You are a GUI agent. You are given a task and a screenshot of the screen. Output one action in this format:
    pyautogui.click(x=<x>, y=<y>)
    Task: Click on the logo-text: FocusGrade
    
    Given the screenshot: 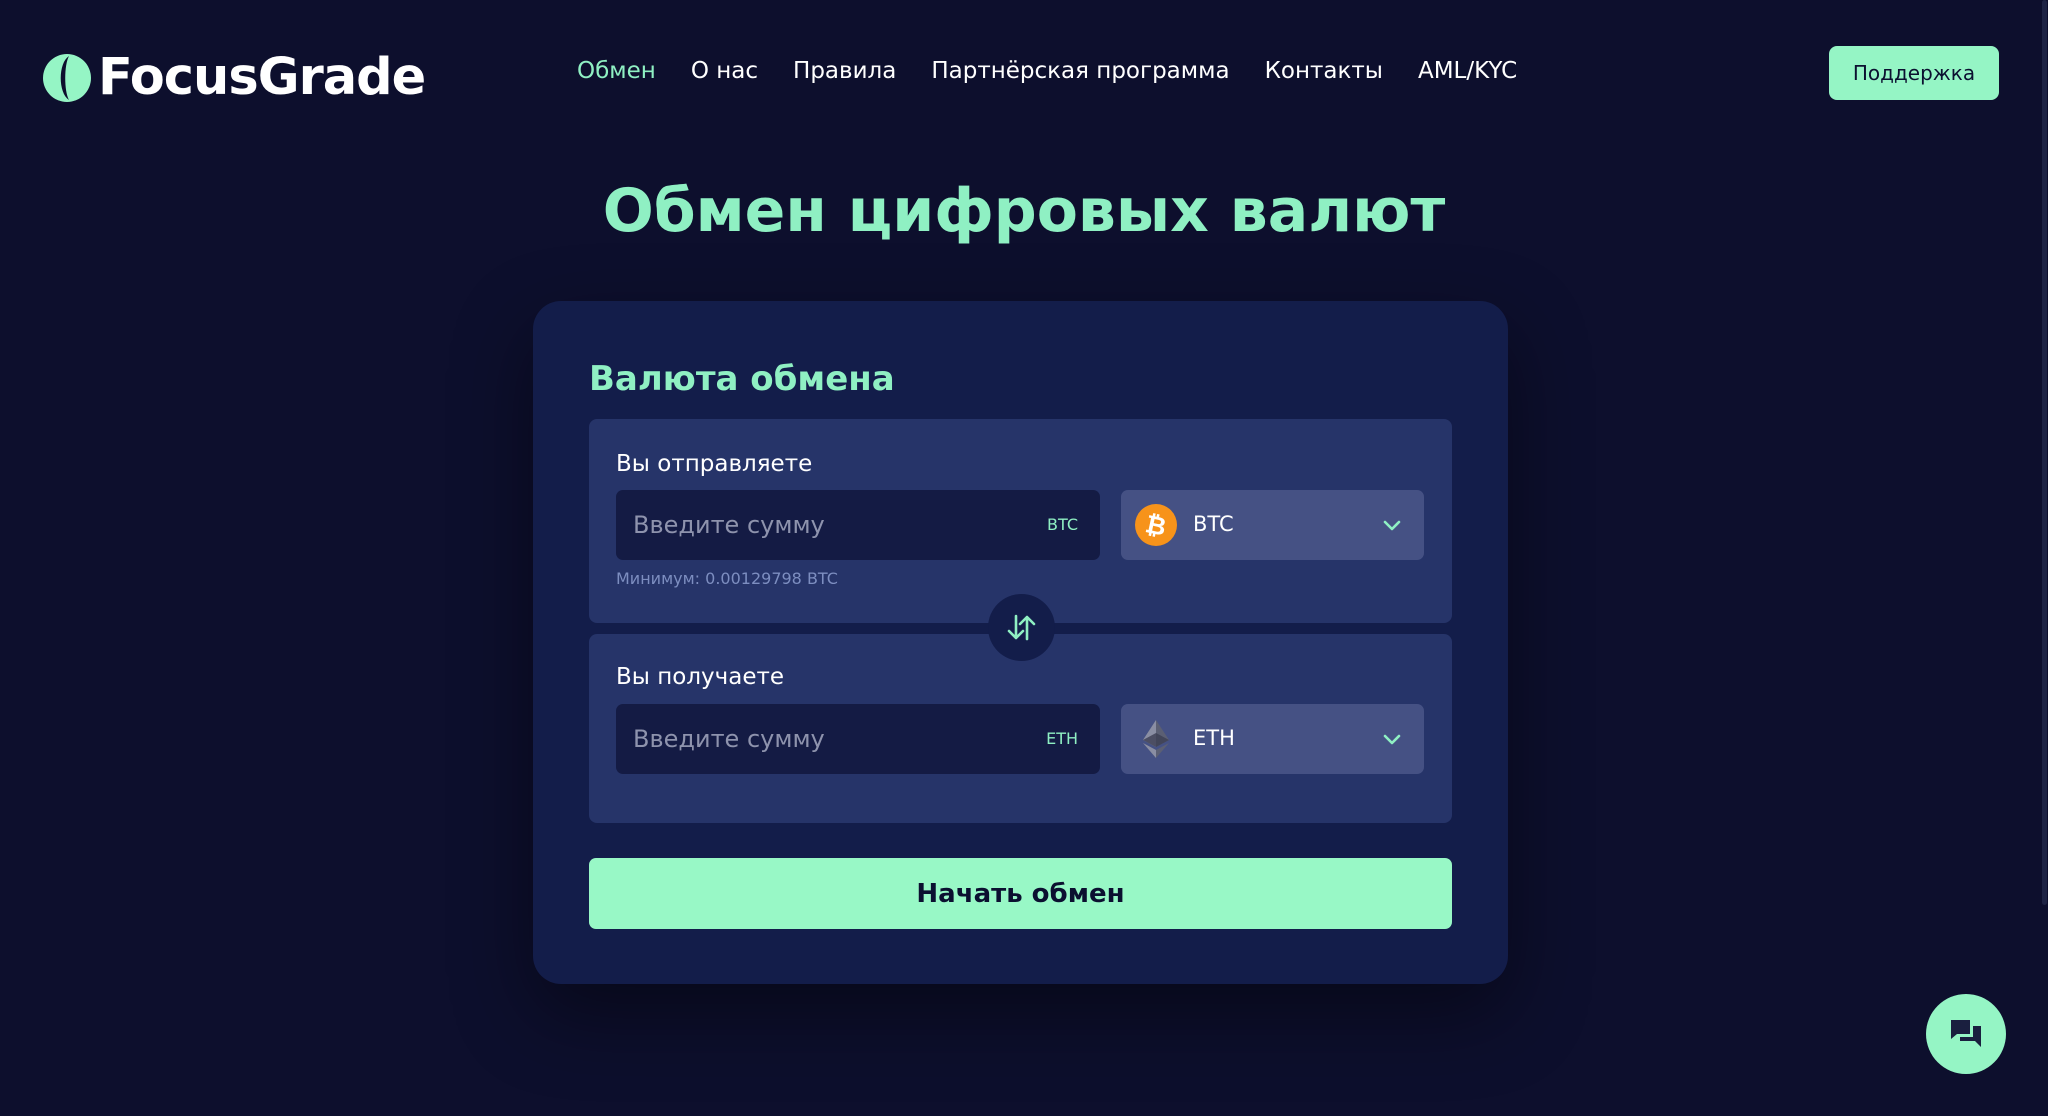 What is the action you would take?
    pyautogui.click(x=262, y=77)
    